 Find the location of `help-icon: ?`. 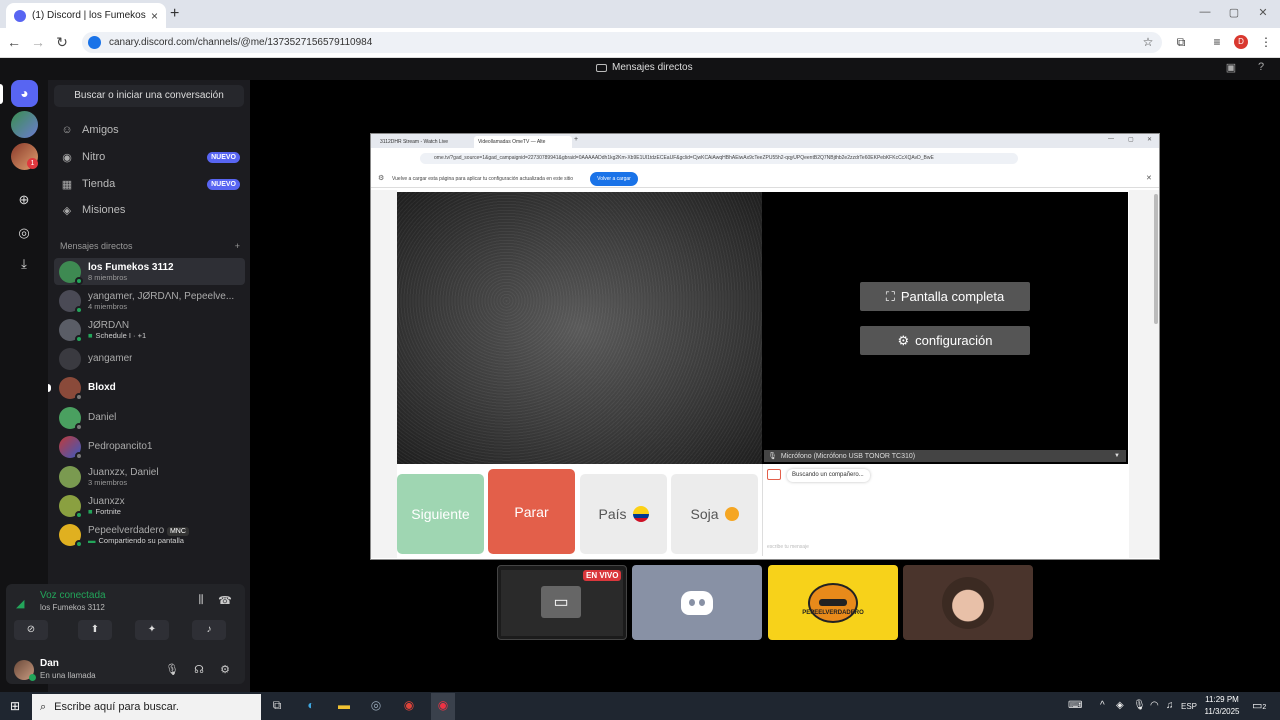

help-icon: ? is located at coordinates (1261, 68).